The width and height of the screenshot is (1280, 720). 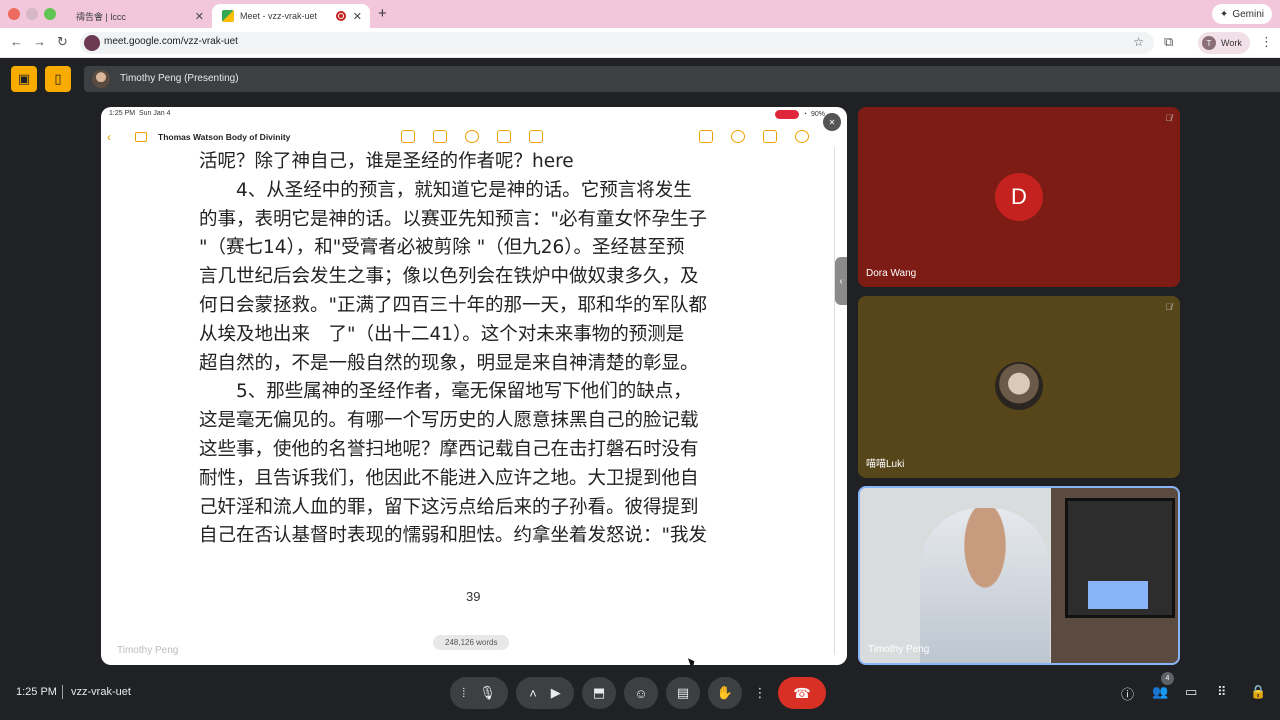 What do you see at coordinates (555, 692) in the screenshot?
I see `camera-icon: ▶` at bounding box center [555, 692].